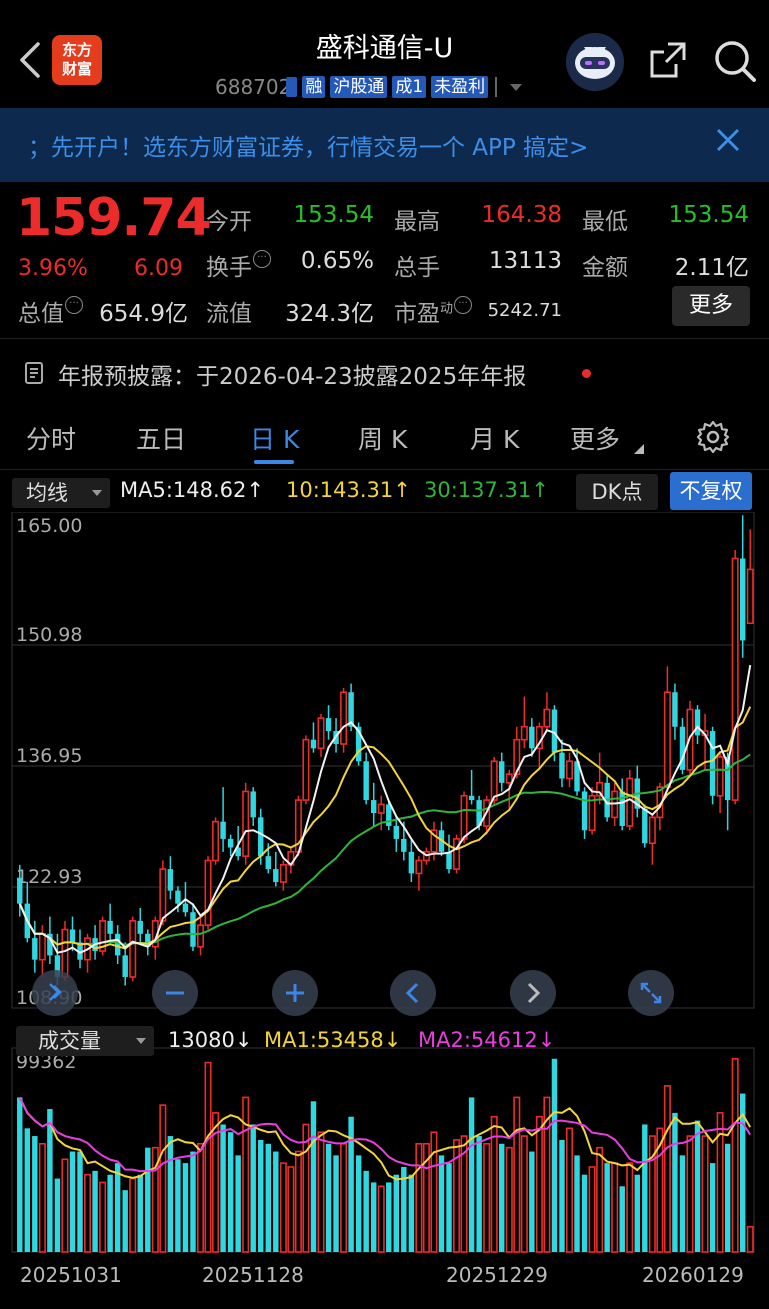 The width and height of the screenshot is (769, 1309). Describe the element at coordinates (667, 61) in the screenshot. I see `share-icon` at that location.